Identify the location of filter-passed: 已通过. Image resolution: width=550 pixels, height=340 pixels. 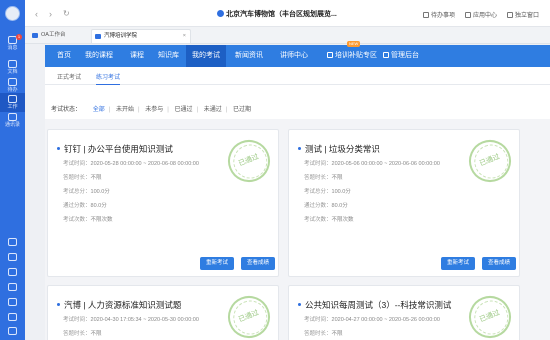
(183, 110).